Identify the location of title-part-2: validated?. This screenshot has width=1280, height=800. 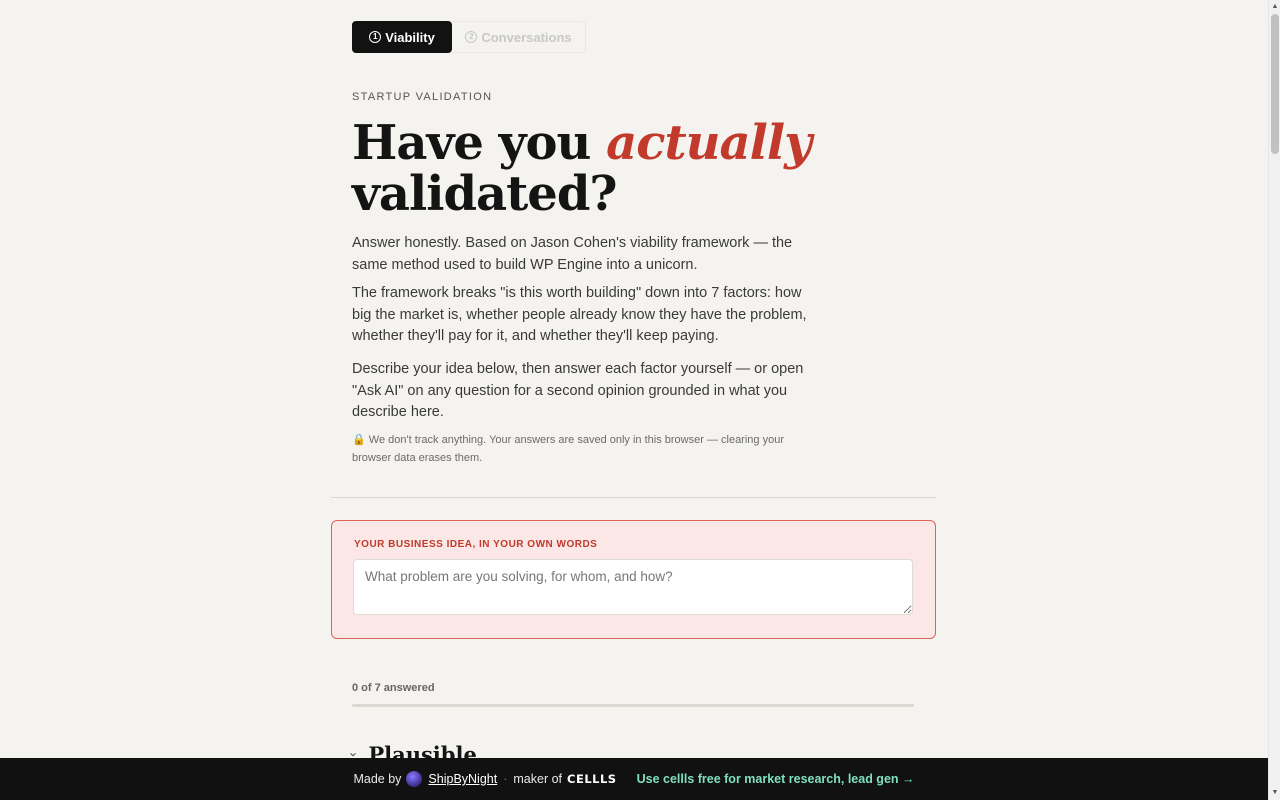
(485, 194).